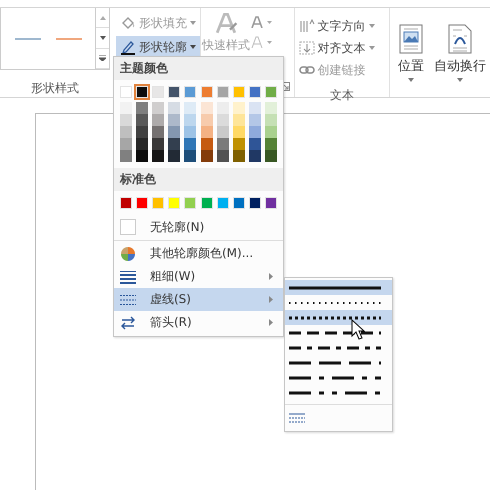 Image resolution: width=490 pixels, height=490 pixels. Describe the element at coordinates (198, 322) in the screenshot. I see `menu-item: 箭头(R)` at that location.